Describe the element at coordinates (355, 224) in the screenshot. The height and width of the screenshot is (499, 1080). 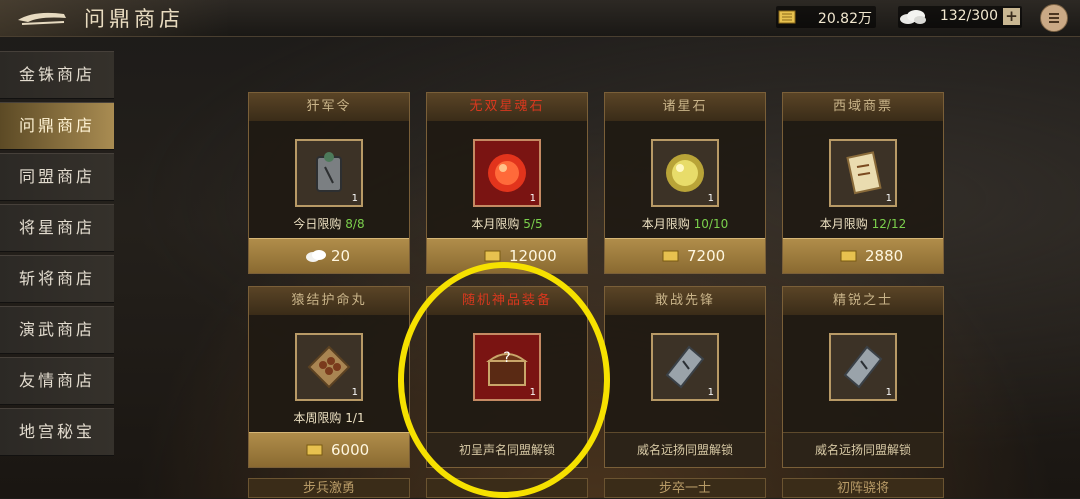
I see `limit-value: 8/8` at that location.